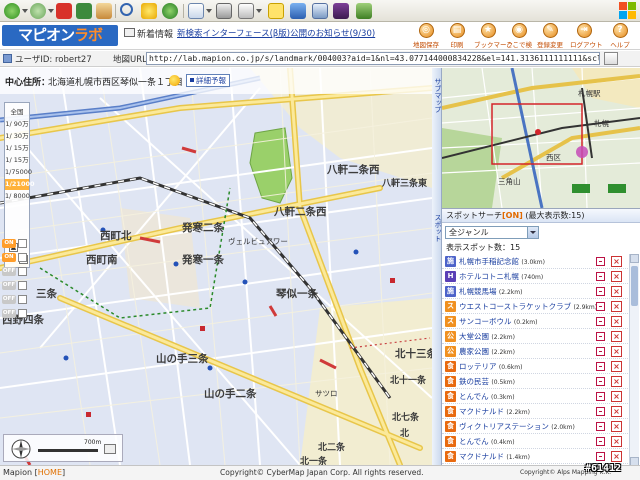  I want to click on copy-url-button, so click(611, 58).